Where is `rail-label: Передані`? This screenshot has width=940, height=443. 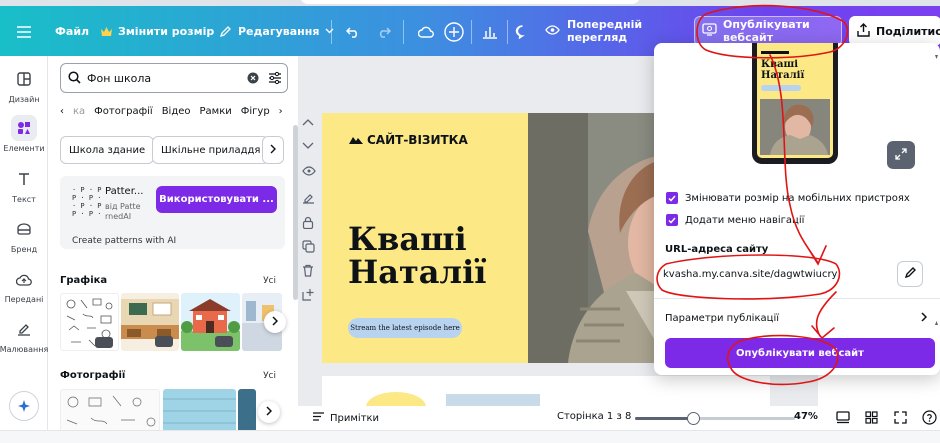
rail-label: Передані is located at coordinates (24, 299).